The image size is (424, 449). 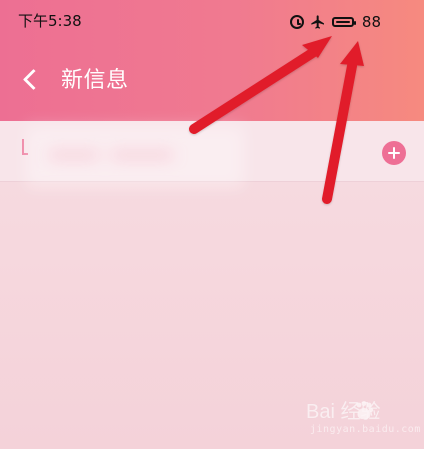 I want to click on plus-icon, so click(x=394, y=153).